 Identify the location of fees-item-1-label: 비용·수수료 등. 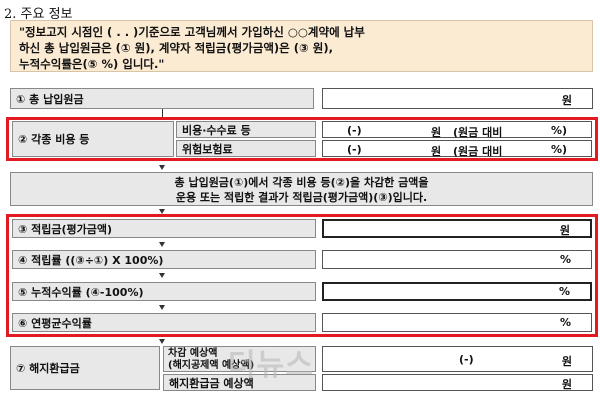
(246, 129).